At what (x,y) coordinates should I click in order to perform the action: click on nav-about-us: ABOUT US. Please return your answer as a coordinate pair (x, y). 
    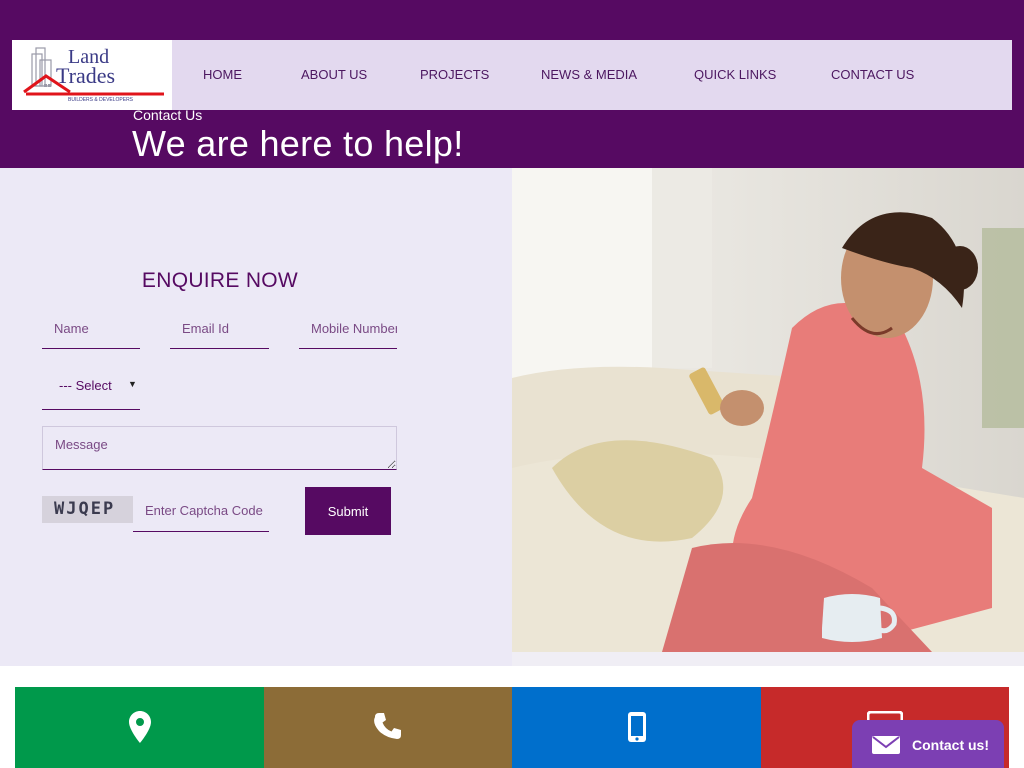
    Looking at the image, I should click on (334, 74).